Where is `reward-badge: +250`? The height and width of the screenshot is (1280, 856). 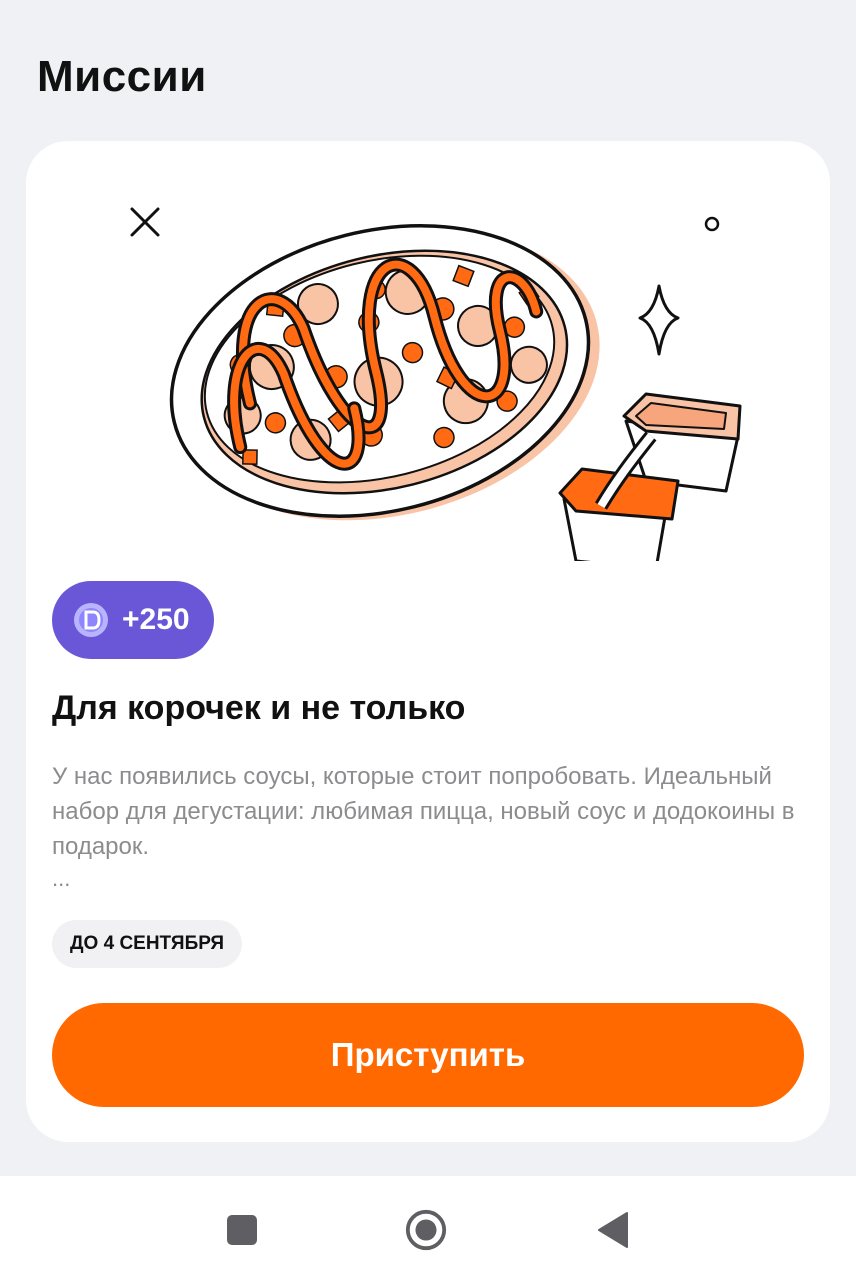 reward-badge: +250 is located at coordinates (133, 620).